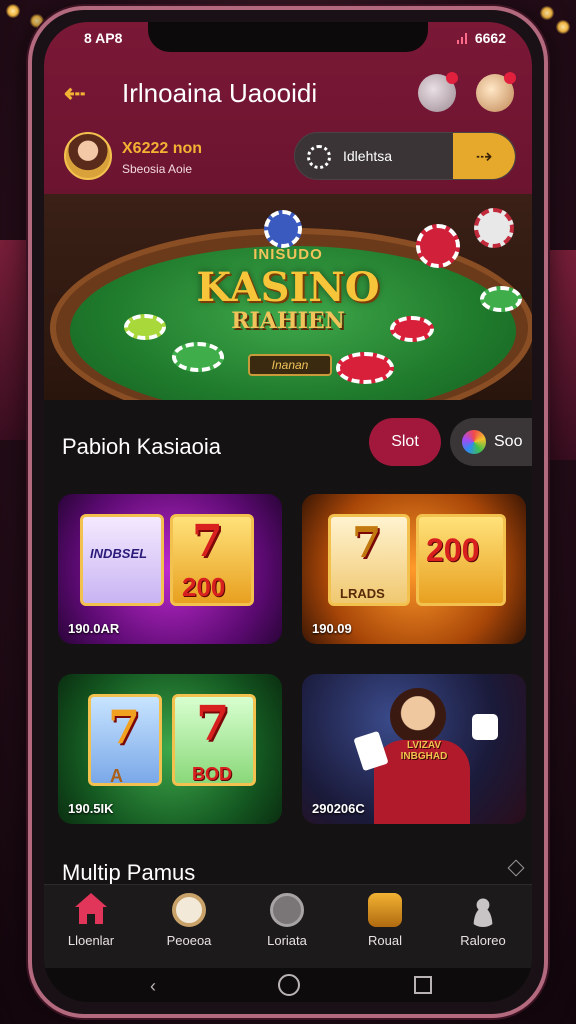 This screenshot has height=1024, width=576. What do you see at coordinates (79, 93) in the screenshot?
I see `arrow-left-icon: ⇠` at bounding box center [79, 93].